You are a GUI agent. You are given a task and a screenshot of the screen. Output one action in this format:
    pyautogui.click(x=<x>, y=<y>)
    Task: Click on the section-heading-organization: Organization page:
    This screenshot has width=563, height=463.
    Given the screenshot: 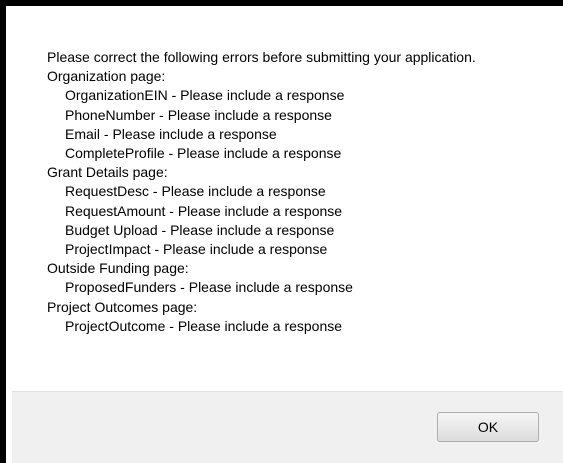 What is the action you would take?
    pyautogui.click(x=106, y=76)
    